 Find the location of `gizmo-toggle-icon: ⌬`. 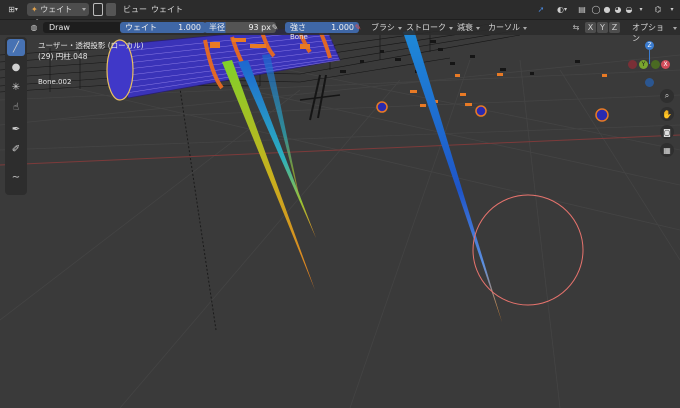

gizmo-toggle-icon: ⌬ is located at coordinates (658, 9).